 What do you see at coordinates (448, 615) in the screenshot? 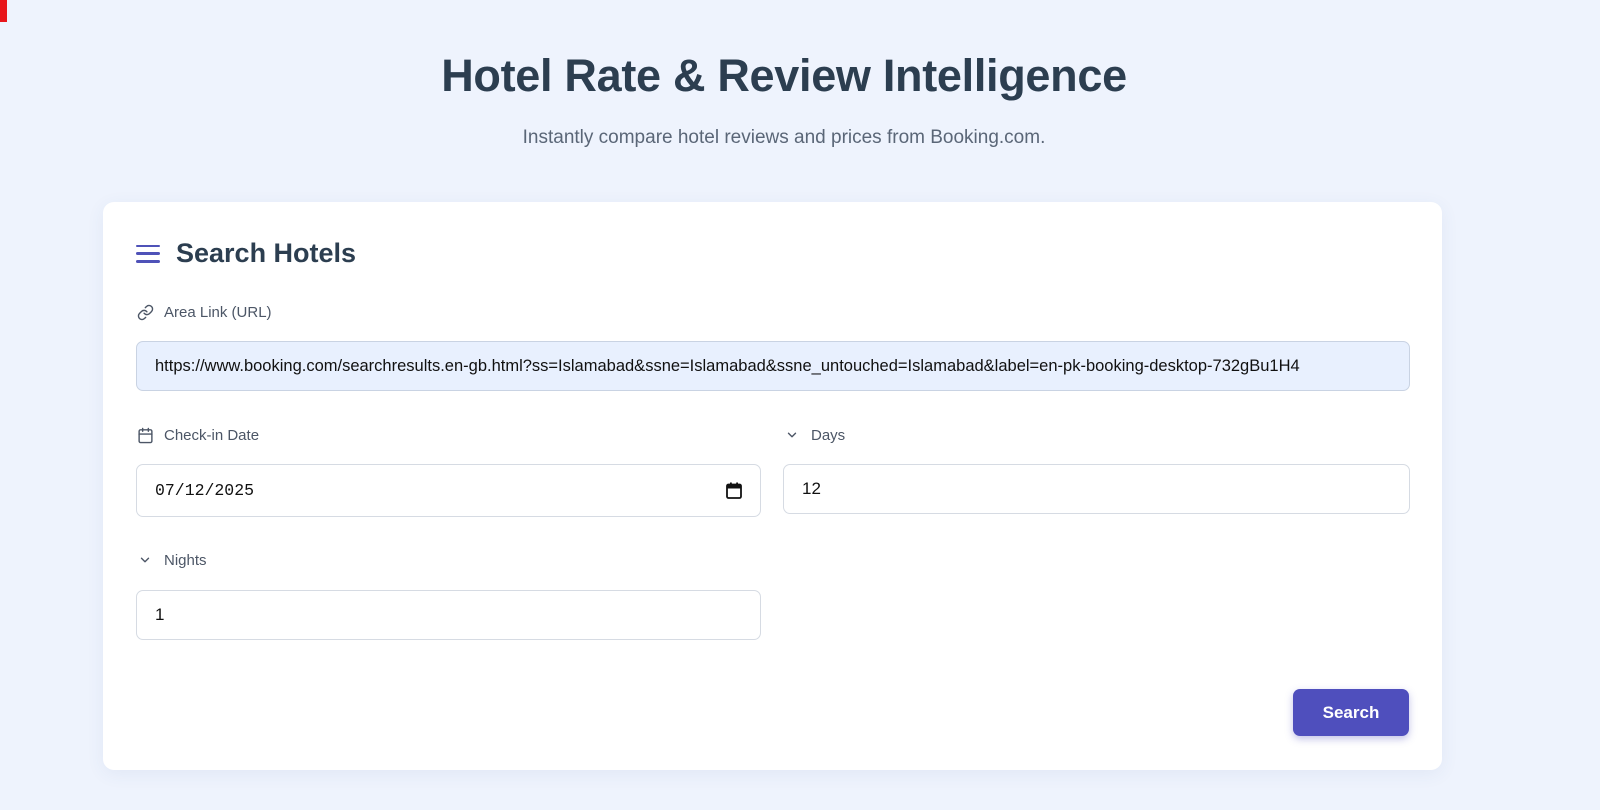
I see `nights-input: 1` at bounding box center [448, 615].